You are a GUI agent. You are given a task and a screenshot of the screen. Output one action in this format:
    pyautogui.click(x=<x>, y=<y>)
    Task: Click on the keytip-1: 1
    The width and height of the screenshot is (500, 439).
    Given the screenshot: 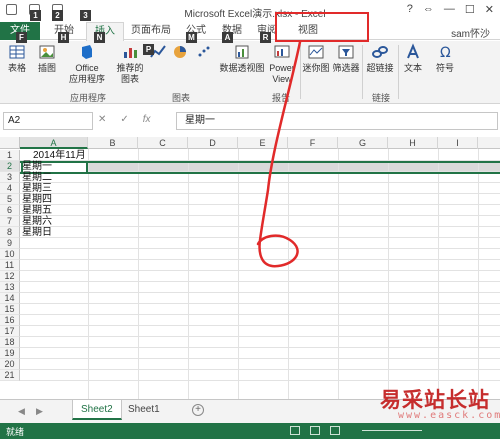 What is the action you would take?
    pyautogui.click(x=35, y=15)
    